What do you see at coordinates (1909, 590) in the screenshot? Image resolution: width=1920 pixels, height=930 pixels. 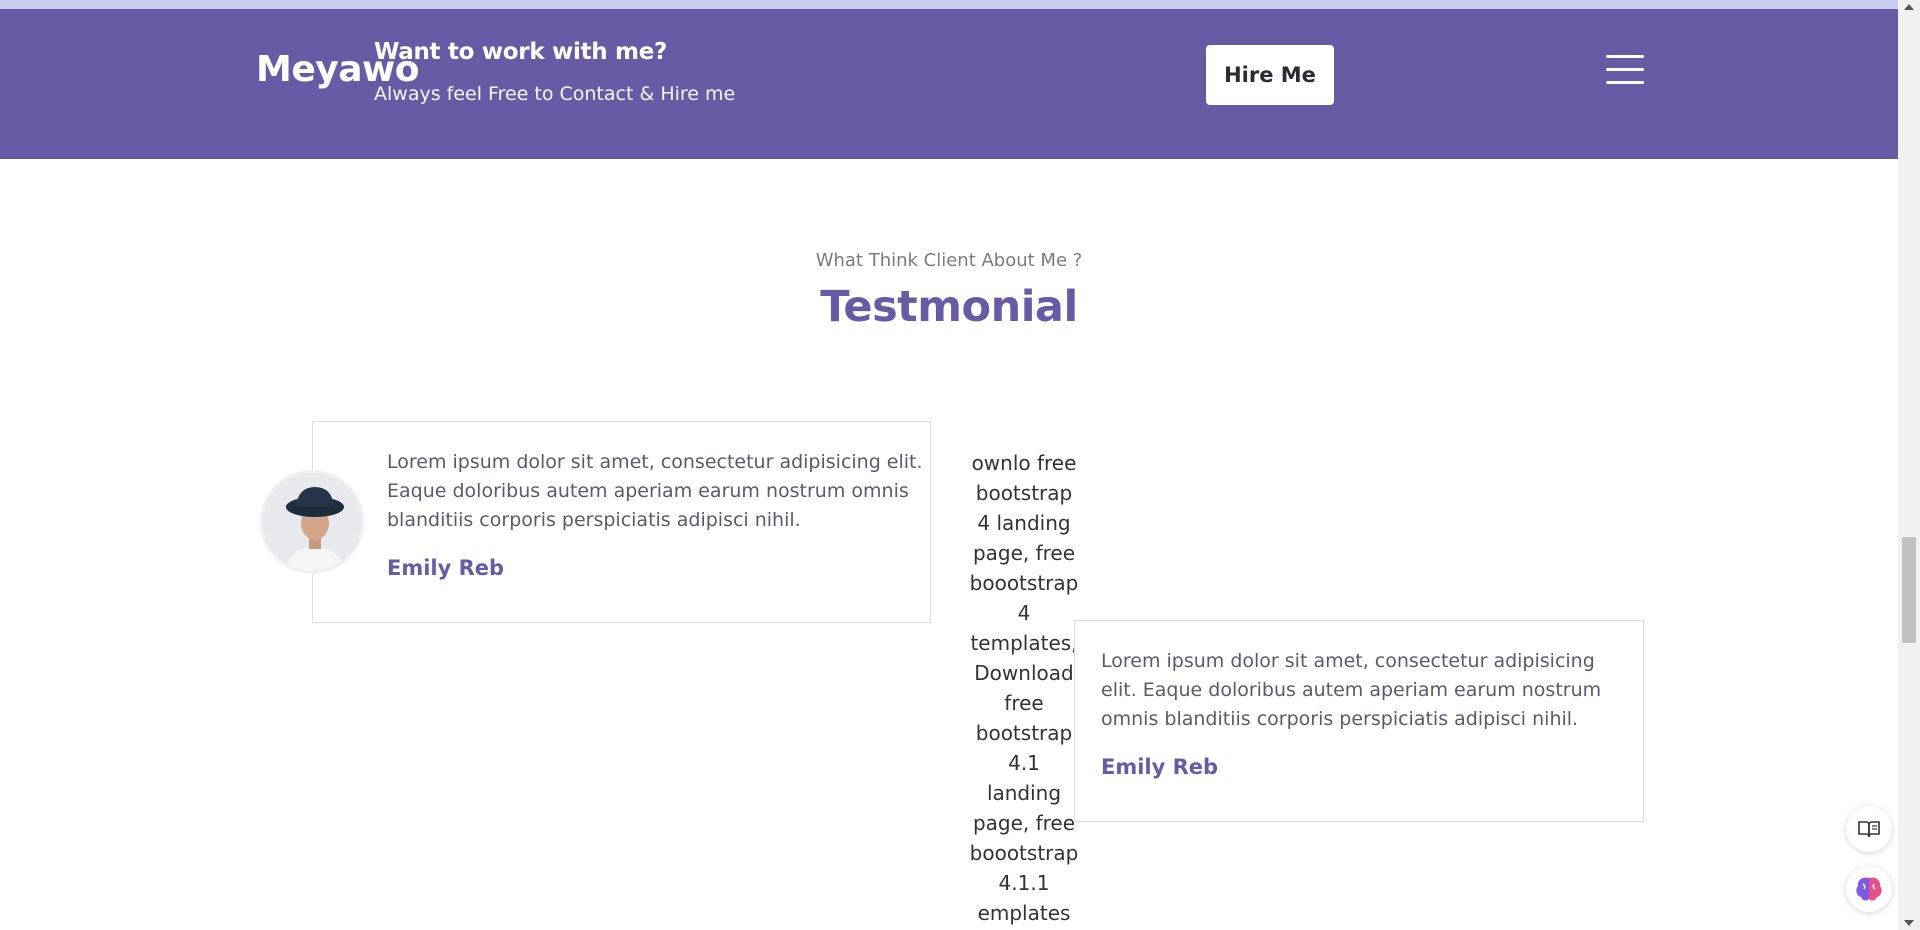 I see `scrollbar-thumb` at bounding box center [1909, 590].